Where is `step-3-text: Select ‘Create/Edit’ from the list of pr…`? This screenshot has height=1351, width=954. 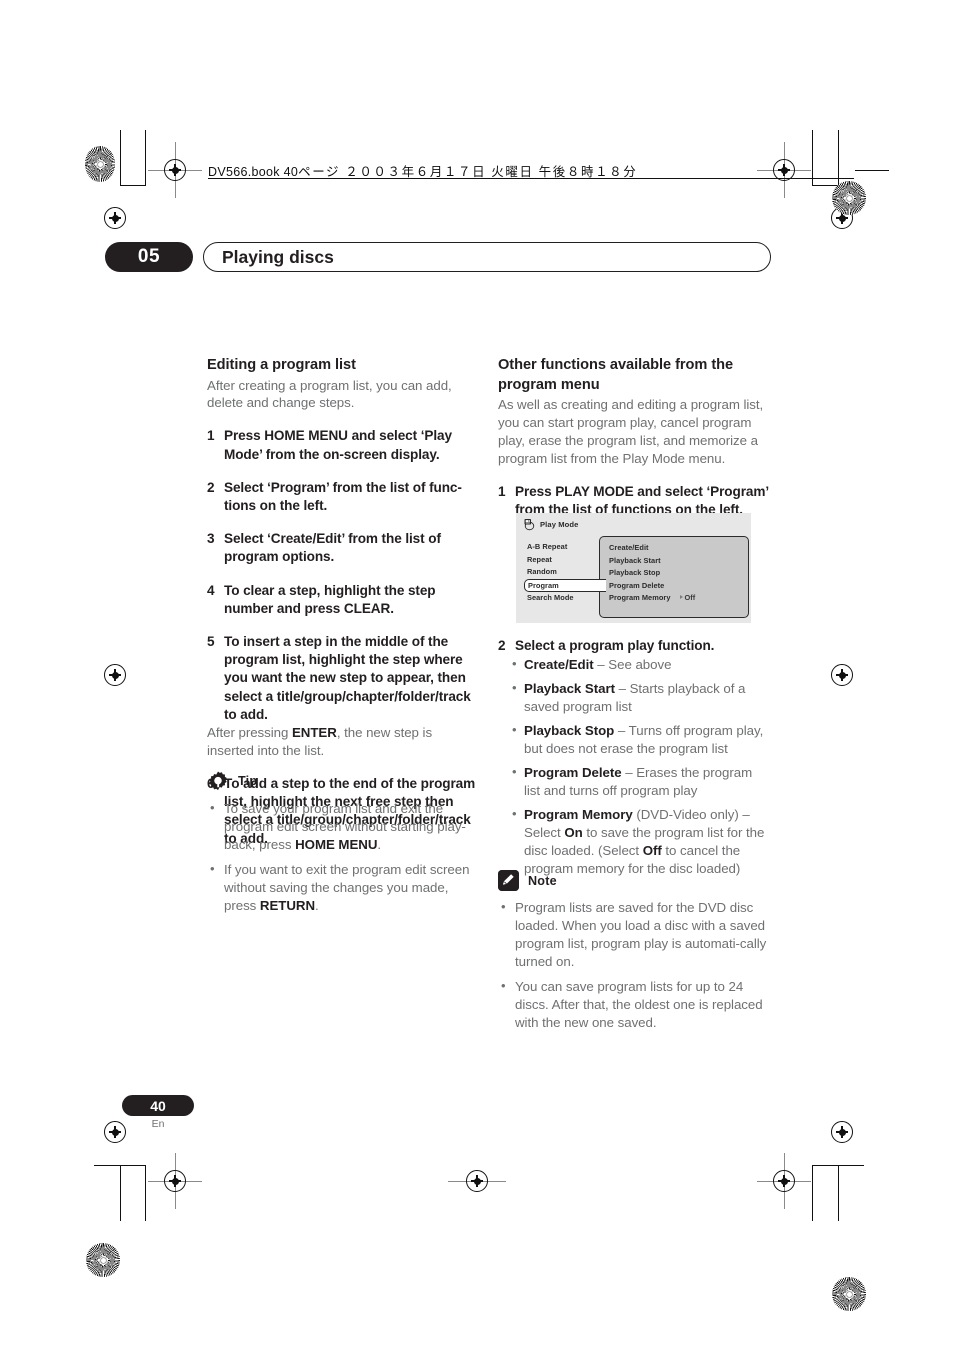 step-3-text: Select ‘Create/Edit’ from the list of pr… is located at coordinates (332, 548).